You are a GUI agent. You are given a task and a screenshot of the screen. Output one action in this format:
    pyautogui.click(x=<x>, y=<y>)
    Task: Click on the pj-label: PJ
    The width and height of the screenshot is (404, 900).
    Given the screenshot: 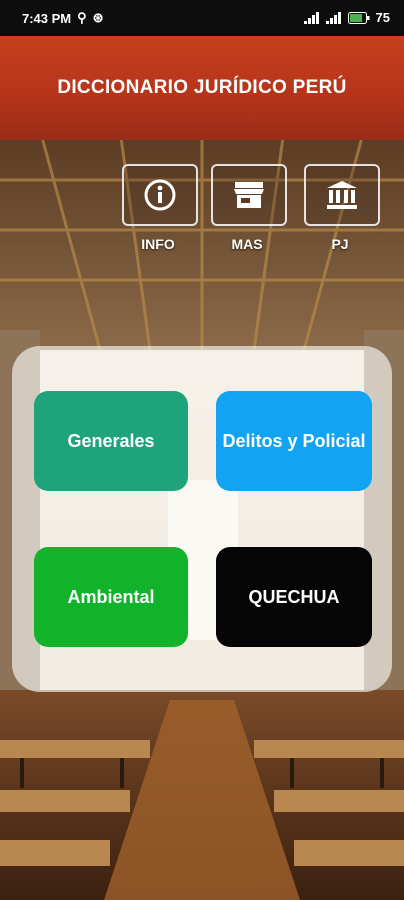 What is the action you would take?
    pyautogui.click(x=340, y=244)
    